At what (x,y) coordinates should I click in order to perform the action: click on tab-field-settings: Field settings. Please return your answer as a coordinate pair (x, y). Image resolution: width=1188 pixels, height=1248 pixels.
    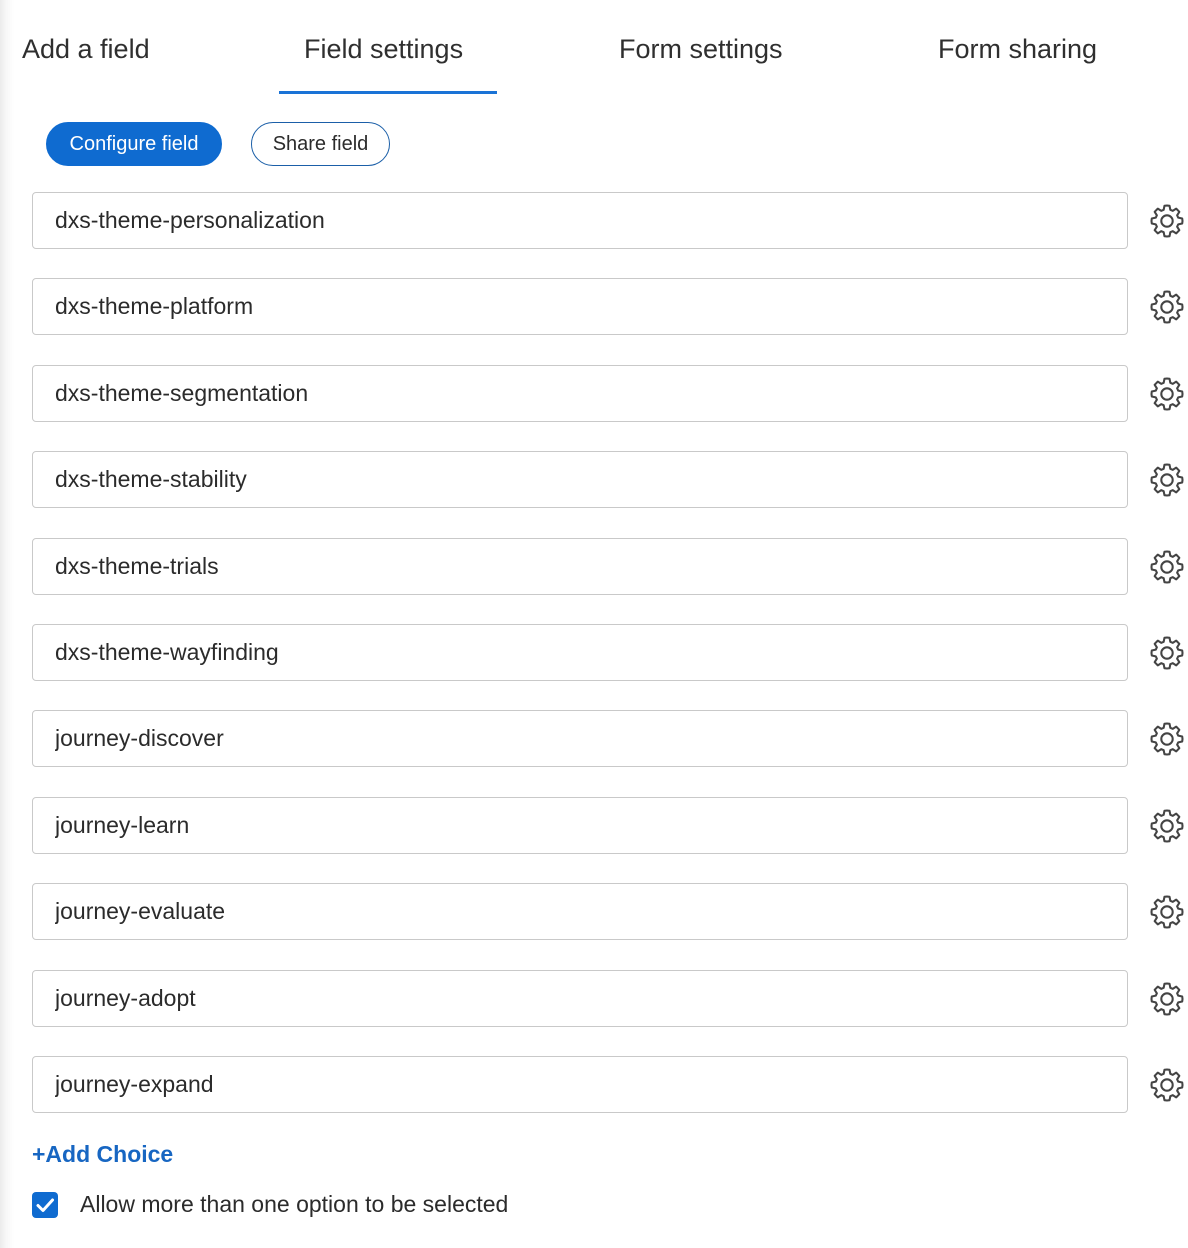
    Looking at the image, I should click on (383, 49).